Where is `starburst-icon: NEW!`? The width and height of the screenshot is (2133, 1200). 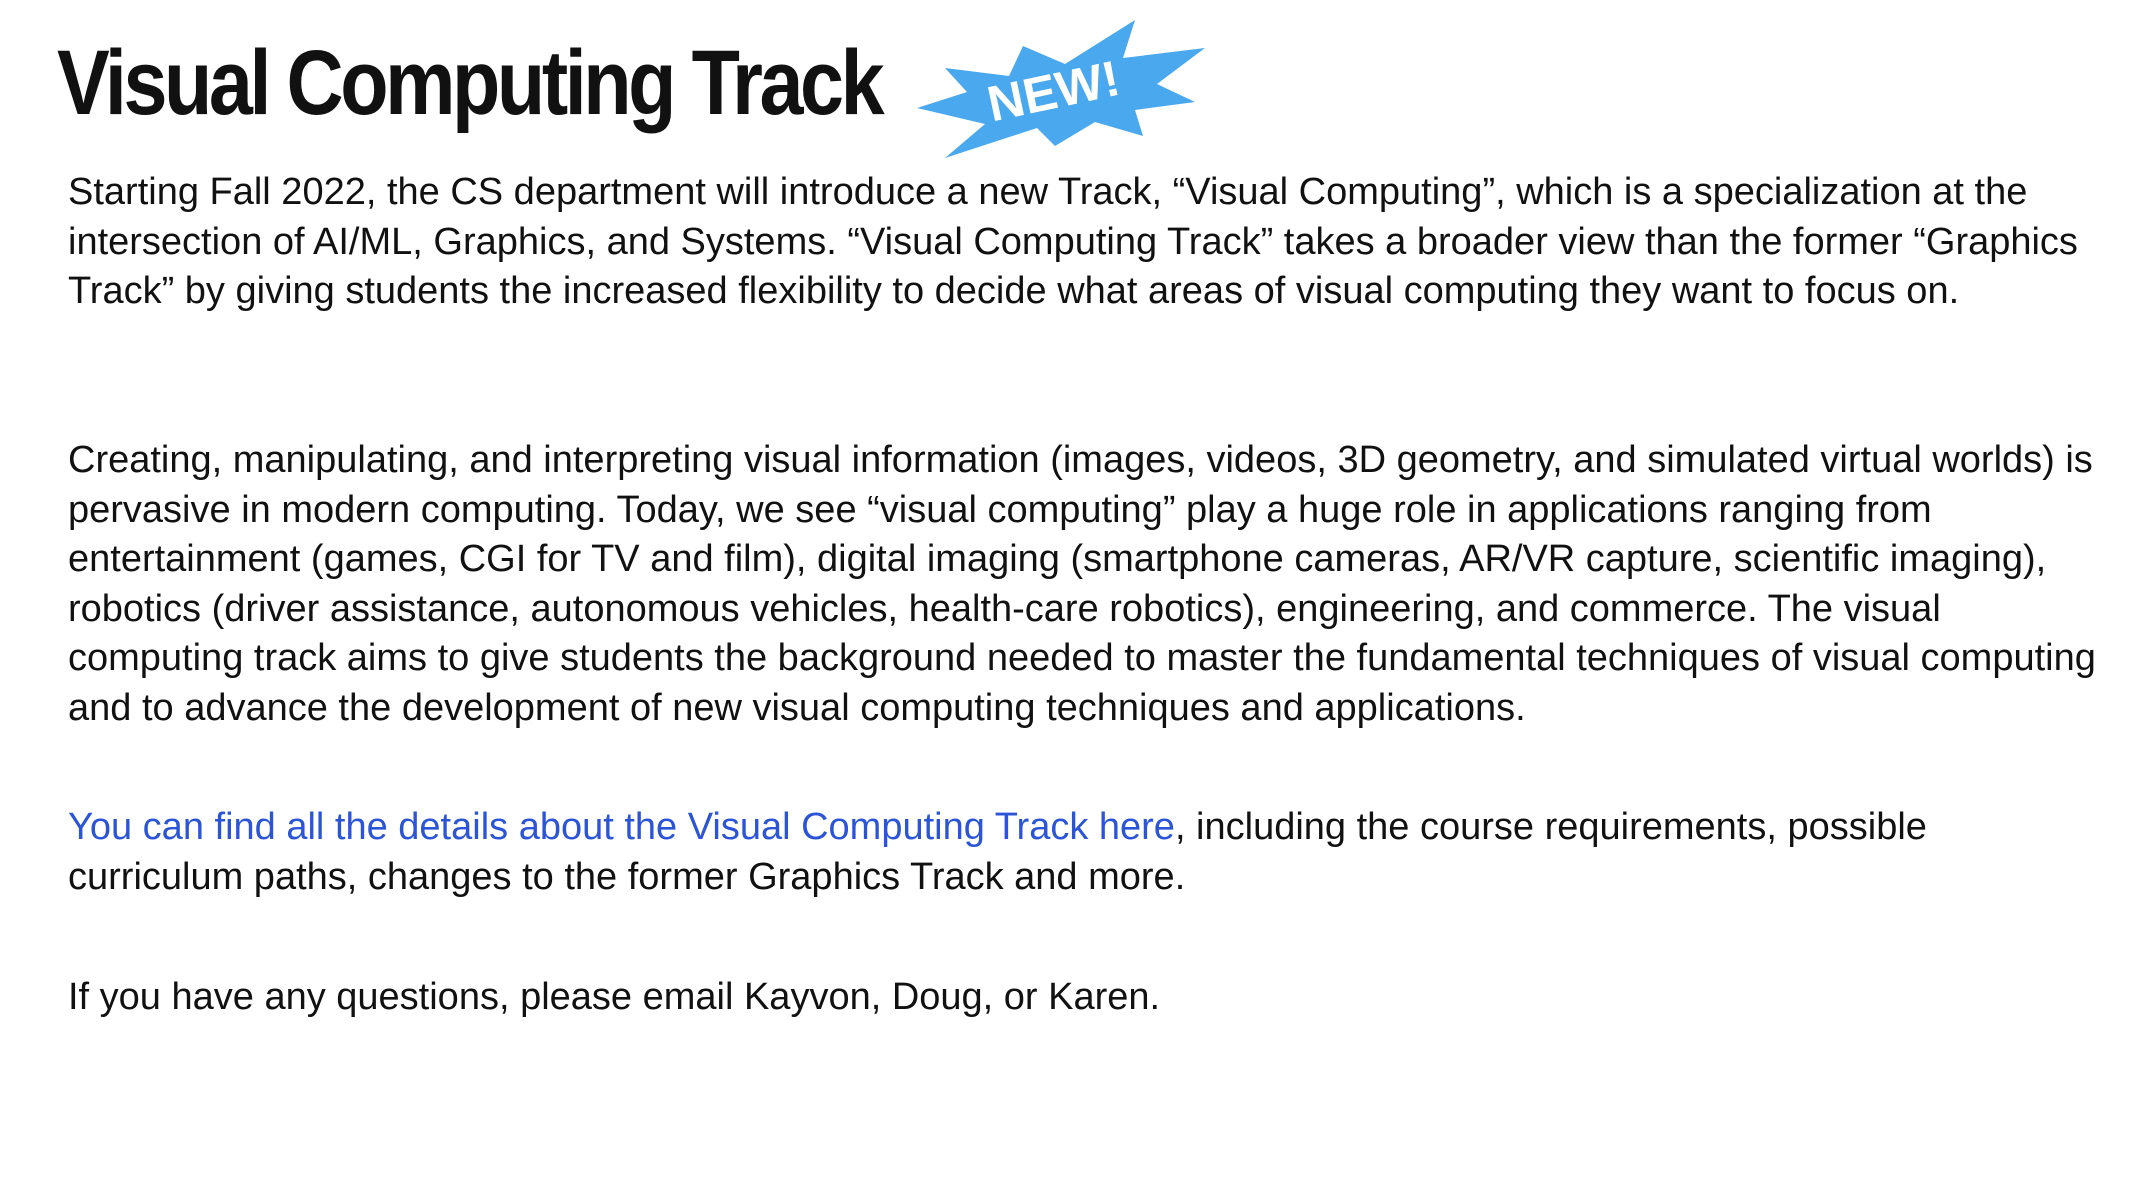 starburst-icon: NEW! is located at coordinates (1061, 89).